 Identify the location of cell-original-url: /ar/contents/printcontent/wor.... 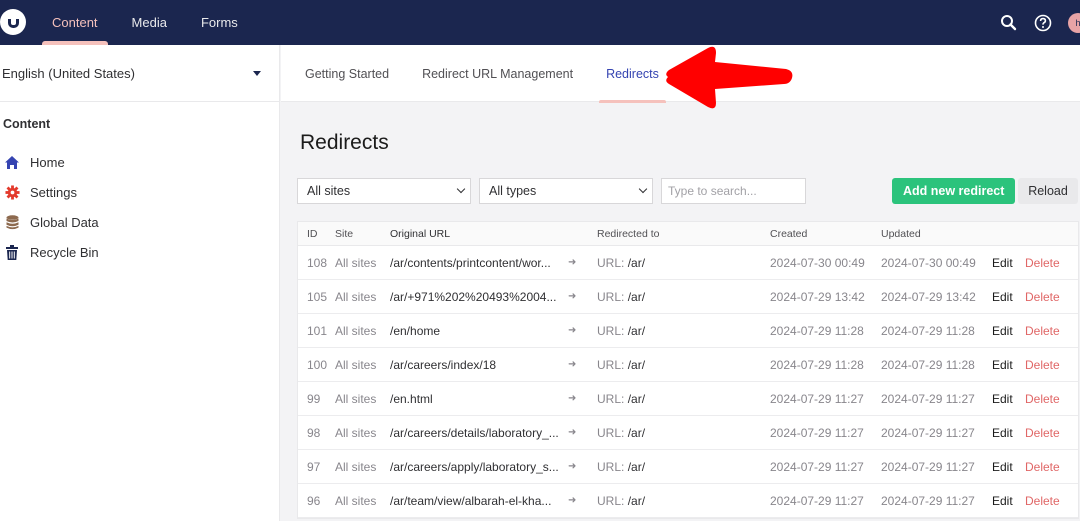
(470, 262).